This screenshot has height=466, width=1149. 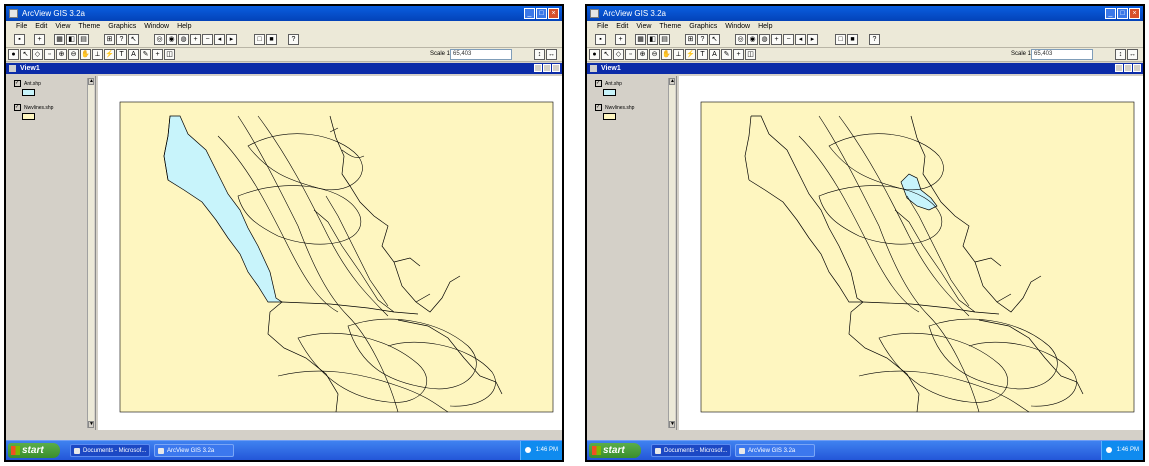 What do you see at coordinates (19, 39) in the screenshot?
I see `save-project-button: ▪` at bounding box center [19, 39].